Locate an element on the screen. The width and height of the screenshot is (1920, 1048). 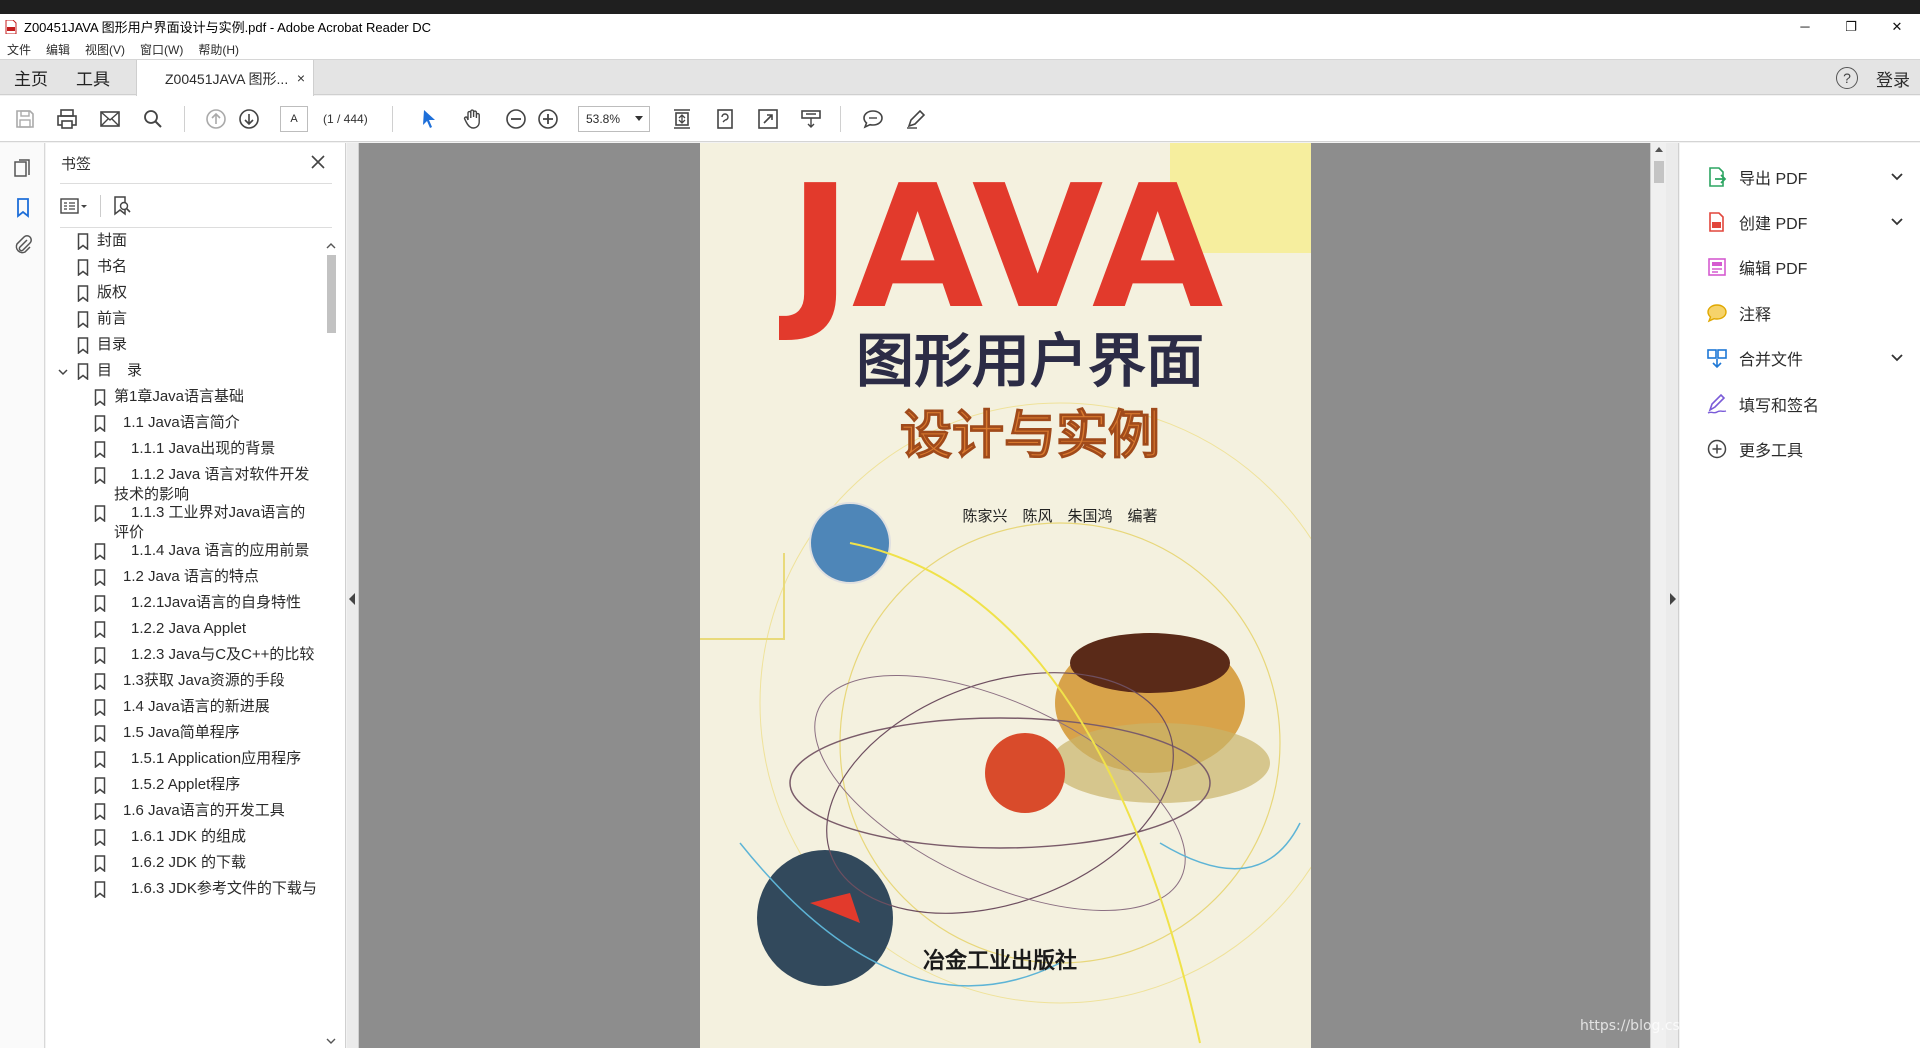
tool-edit-pdf: 编辑 PDF is located at coordinates (1805, 267).